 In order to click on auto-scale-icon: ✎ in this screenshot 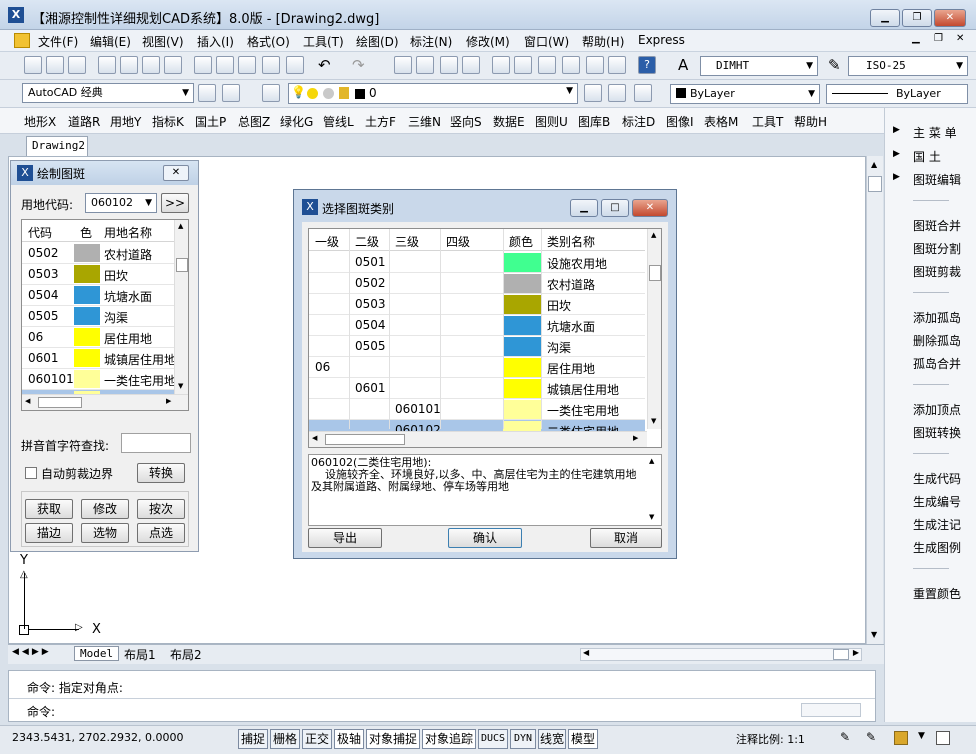, I will do `click(871, 737)`.